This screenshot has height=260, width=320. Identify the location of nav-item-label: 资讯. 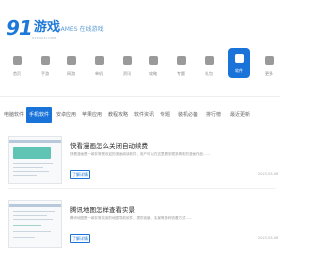
(127, 73).